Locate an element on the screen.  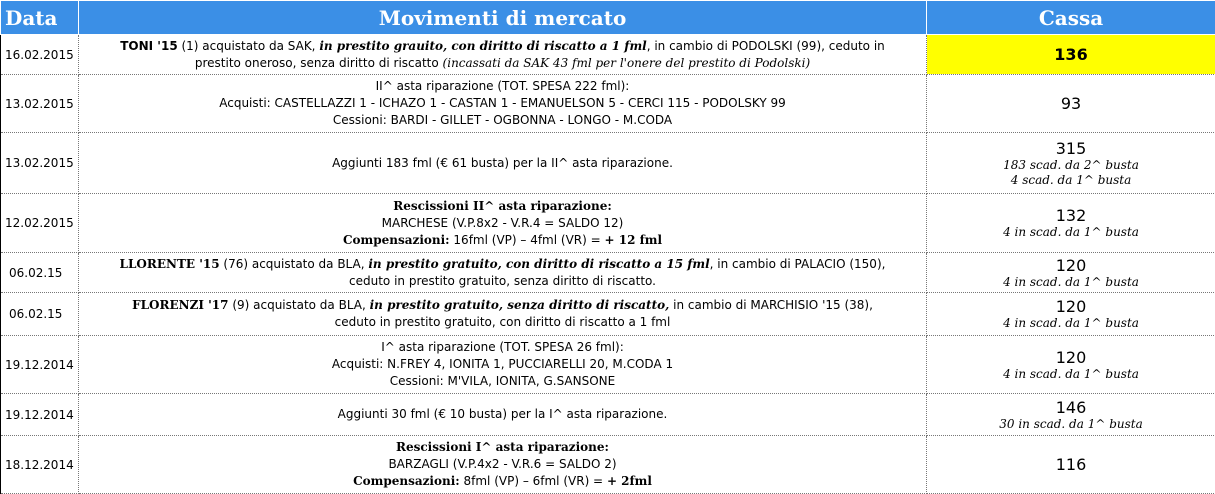
cassa-note: 183 scad. da 2^ busta is located at coordinates (1071, 165).